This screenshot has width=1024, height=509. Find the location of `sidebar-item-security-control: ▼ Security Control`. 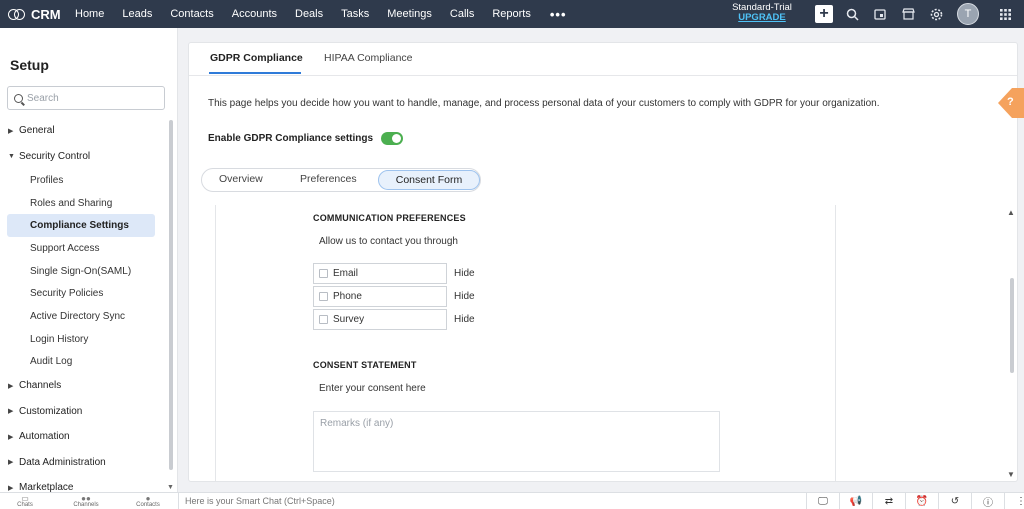

sidebar-item-security-control: ▼ Security Control is located at coordinates (84, 157).